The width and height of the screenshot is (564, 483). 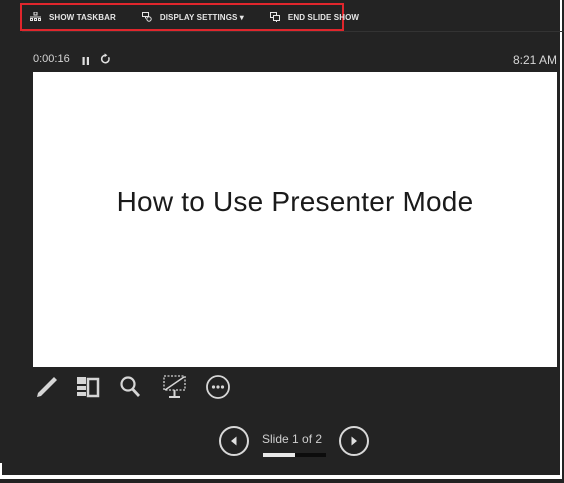 I want to click on end-slide-show-button: END SLIDE SHOW, so click(x=314, y=17).